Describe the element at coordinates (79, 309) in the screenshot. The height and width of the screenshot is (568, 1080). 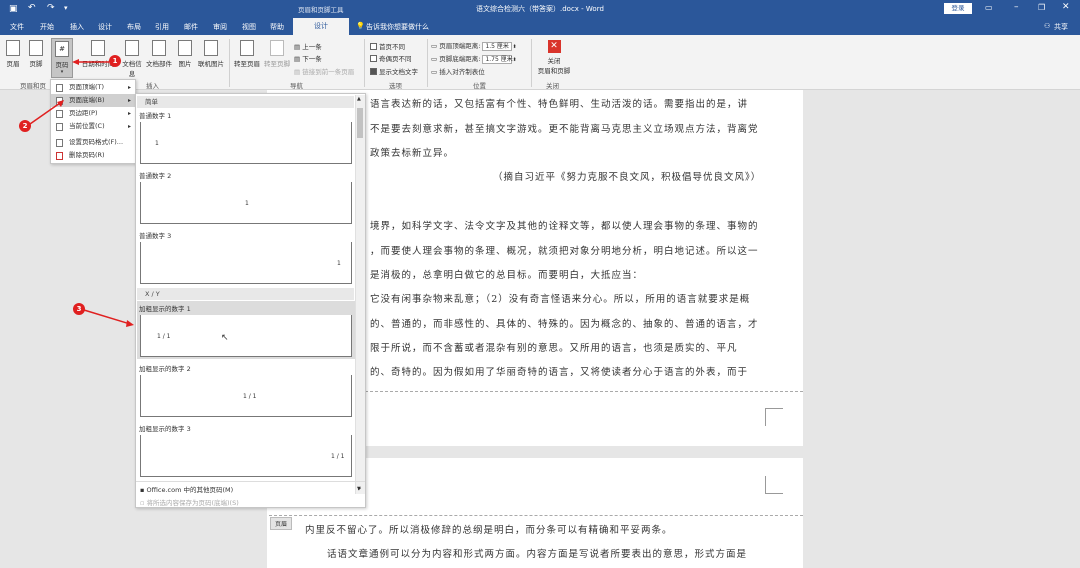
I see `callout-badge-3: 3` at that location.